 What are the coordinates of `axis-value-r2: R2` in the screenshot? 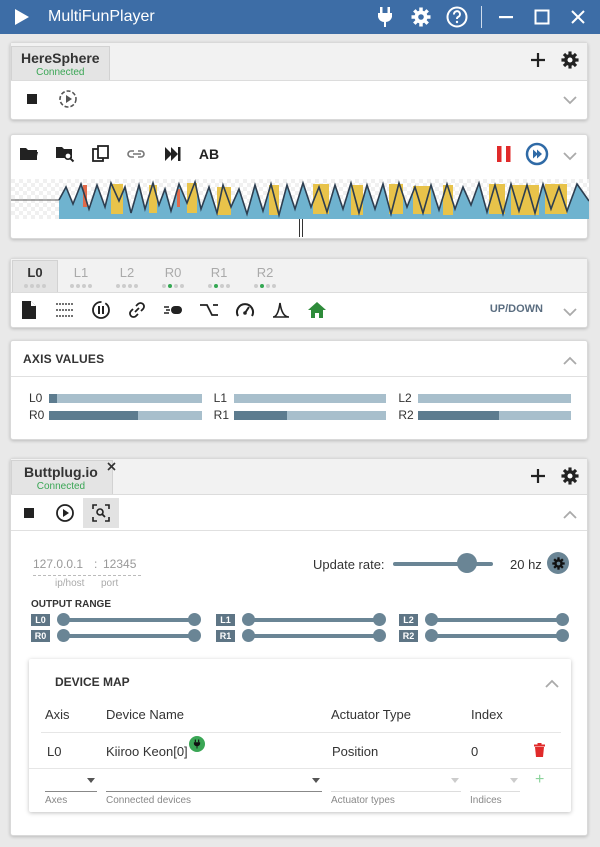 It's located at (484, 415).